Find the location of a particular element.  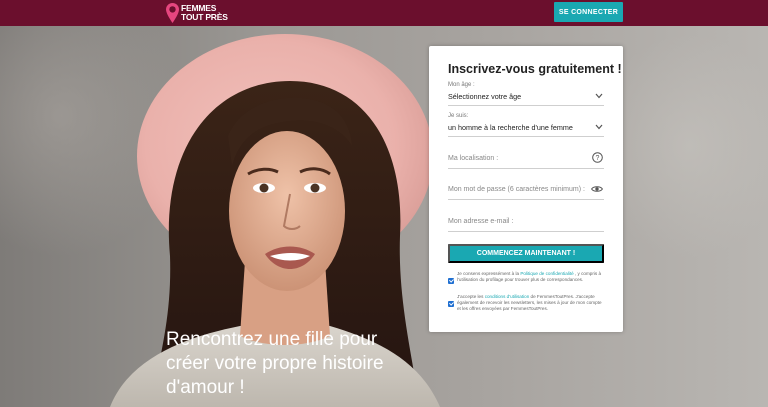

signup-title: Inscrivez-vous gratuitement ! is located at coordinates (535, 69).